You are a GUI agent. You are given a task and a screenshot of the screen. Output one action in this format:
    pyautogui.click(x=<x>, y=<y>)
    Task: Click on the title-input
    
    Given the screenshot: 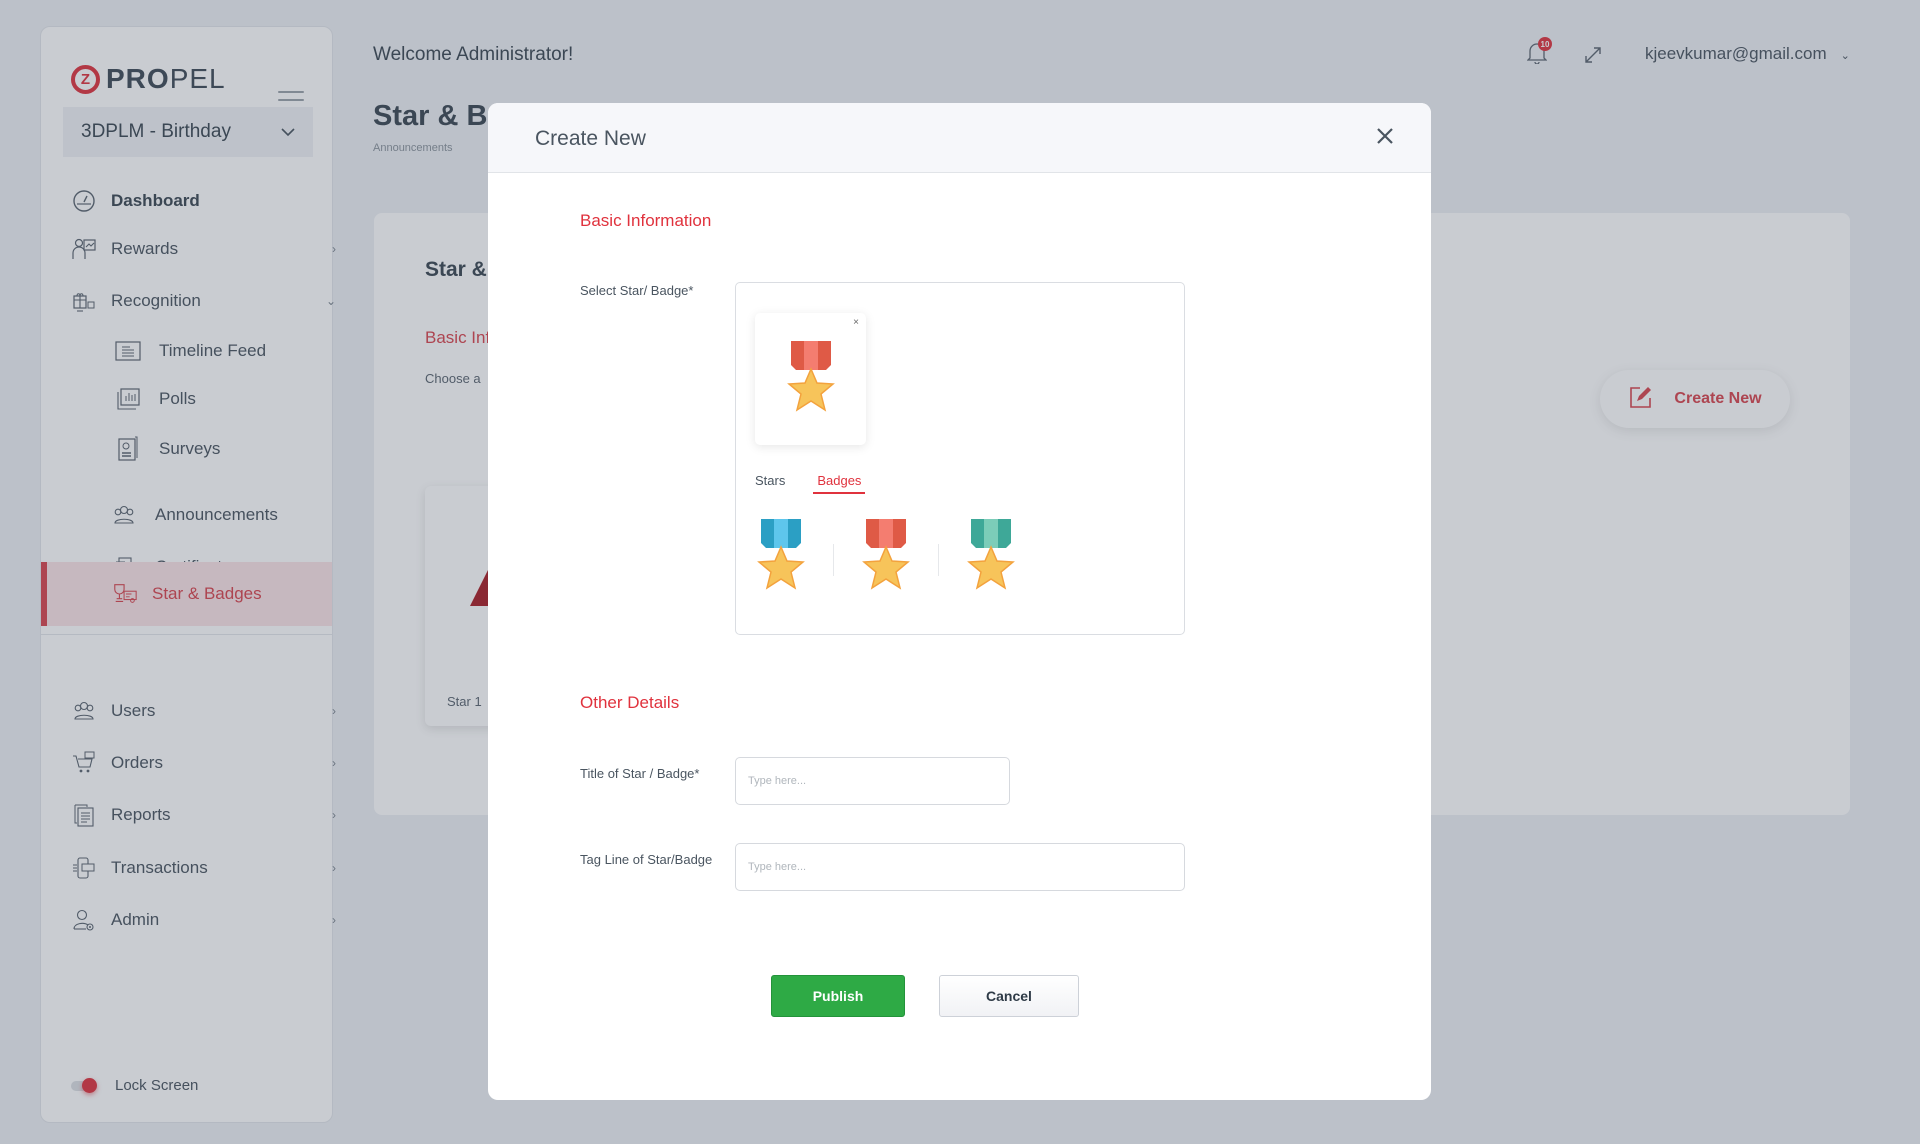 What is the action you would take?
    pyautogui.click(x=872, y=781)
    